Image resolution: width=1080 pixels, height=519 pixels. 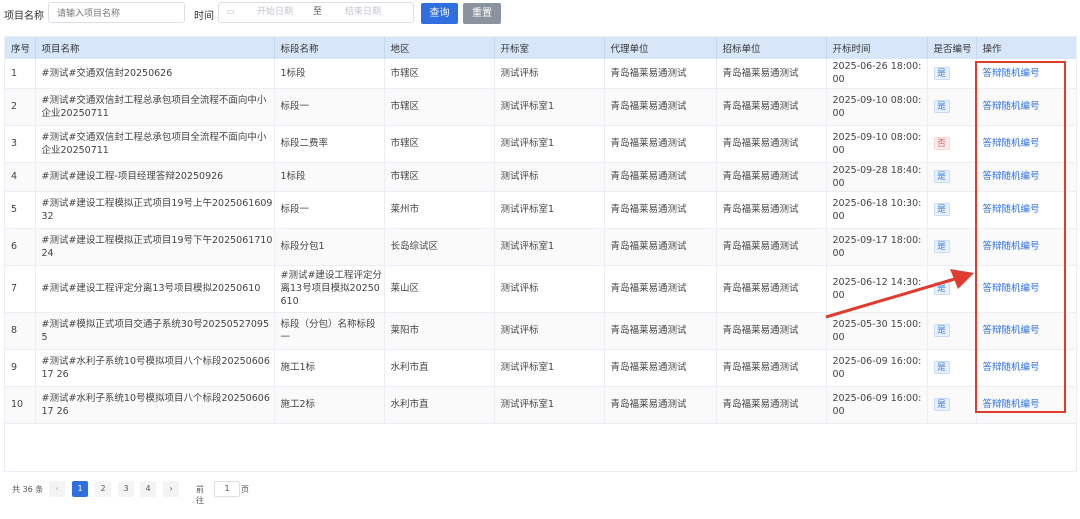 What do you see at coordinates (482, 13) in the screenshot?
I see `reset-button: 重置` at bounding box center [482, 13].